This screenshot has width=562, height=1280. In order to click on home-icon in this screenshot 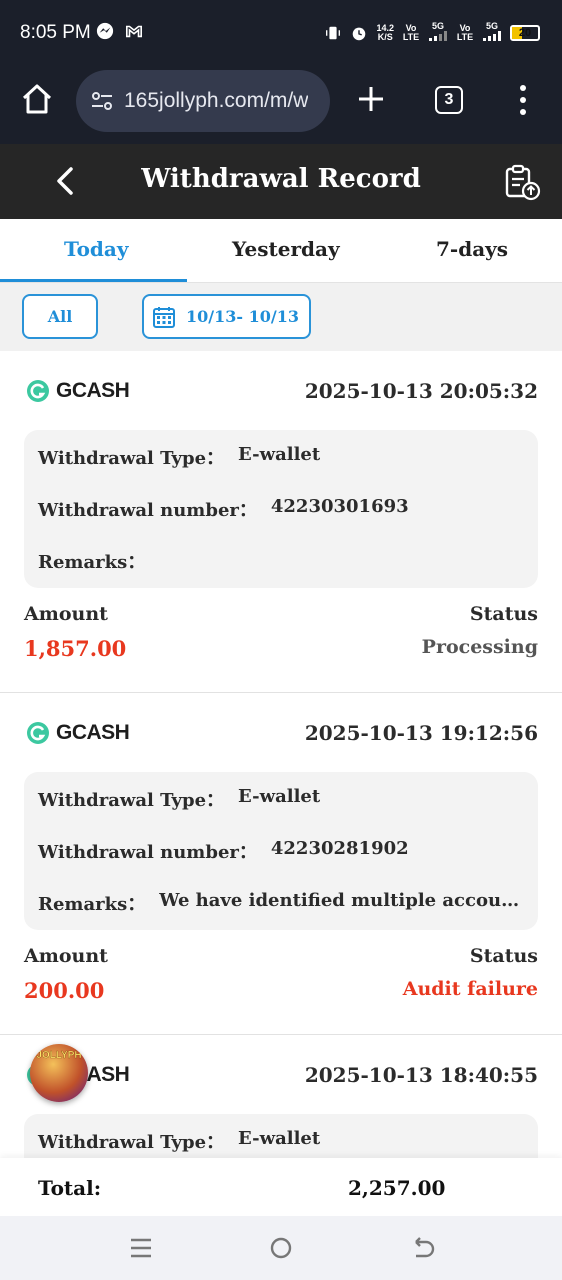, I will do `click(37, 99)`.